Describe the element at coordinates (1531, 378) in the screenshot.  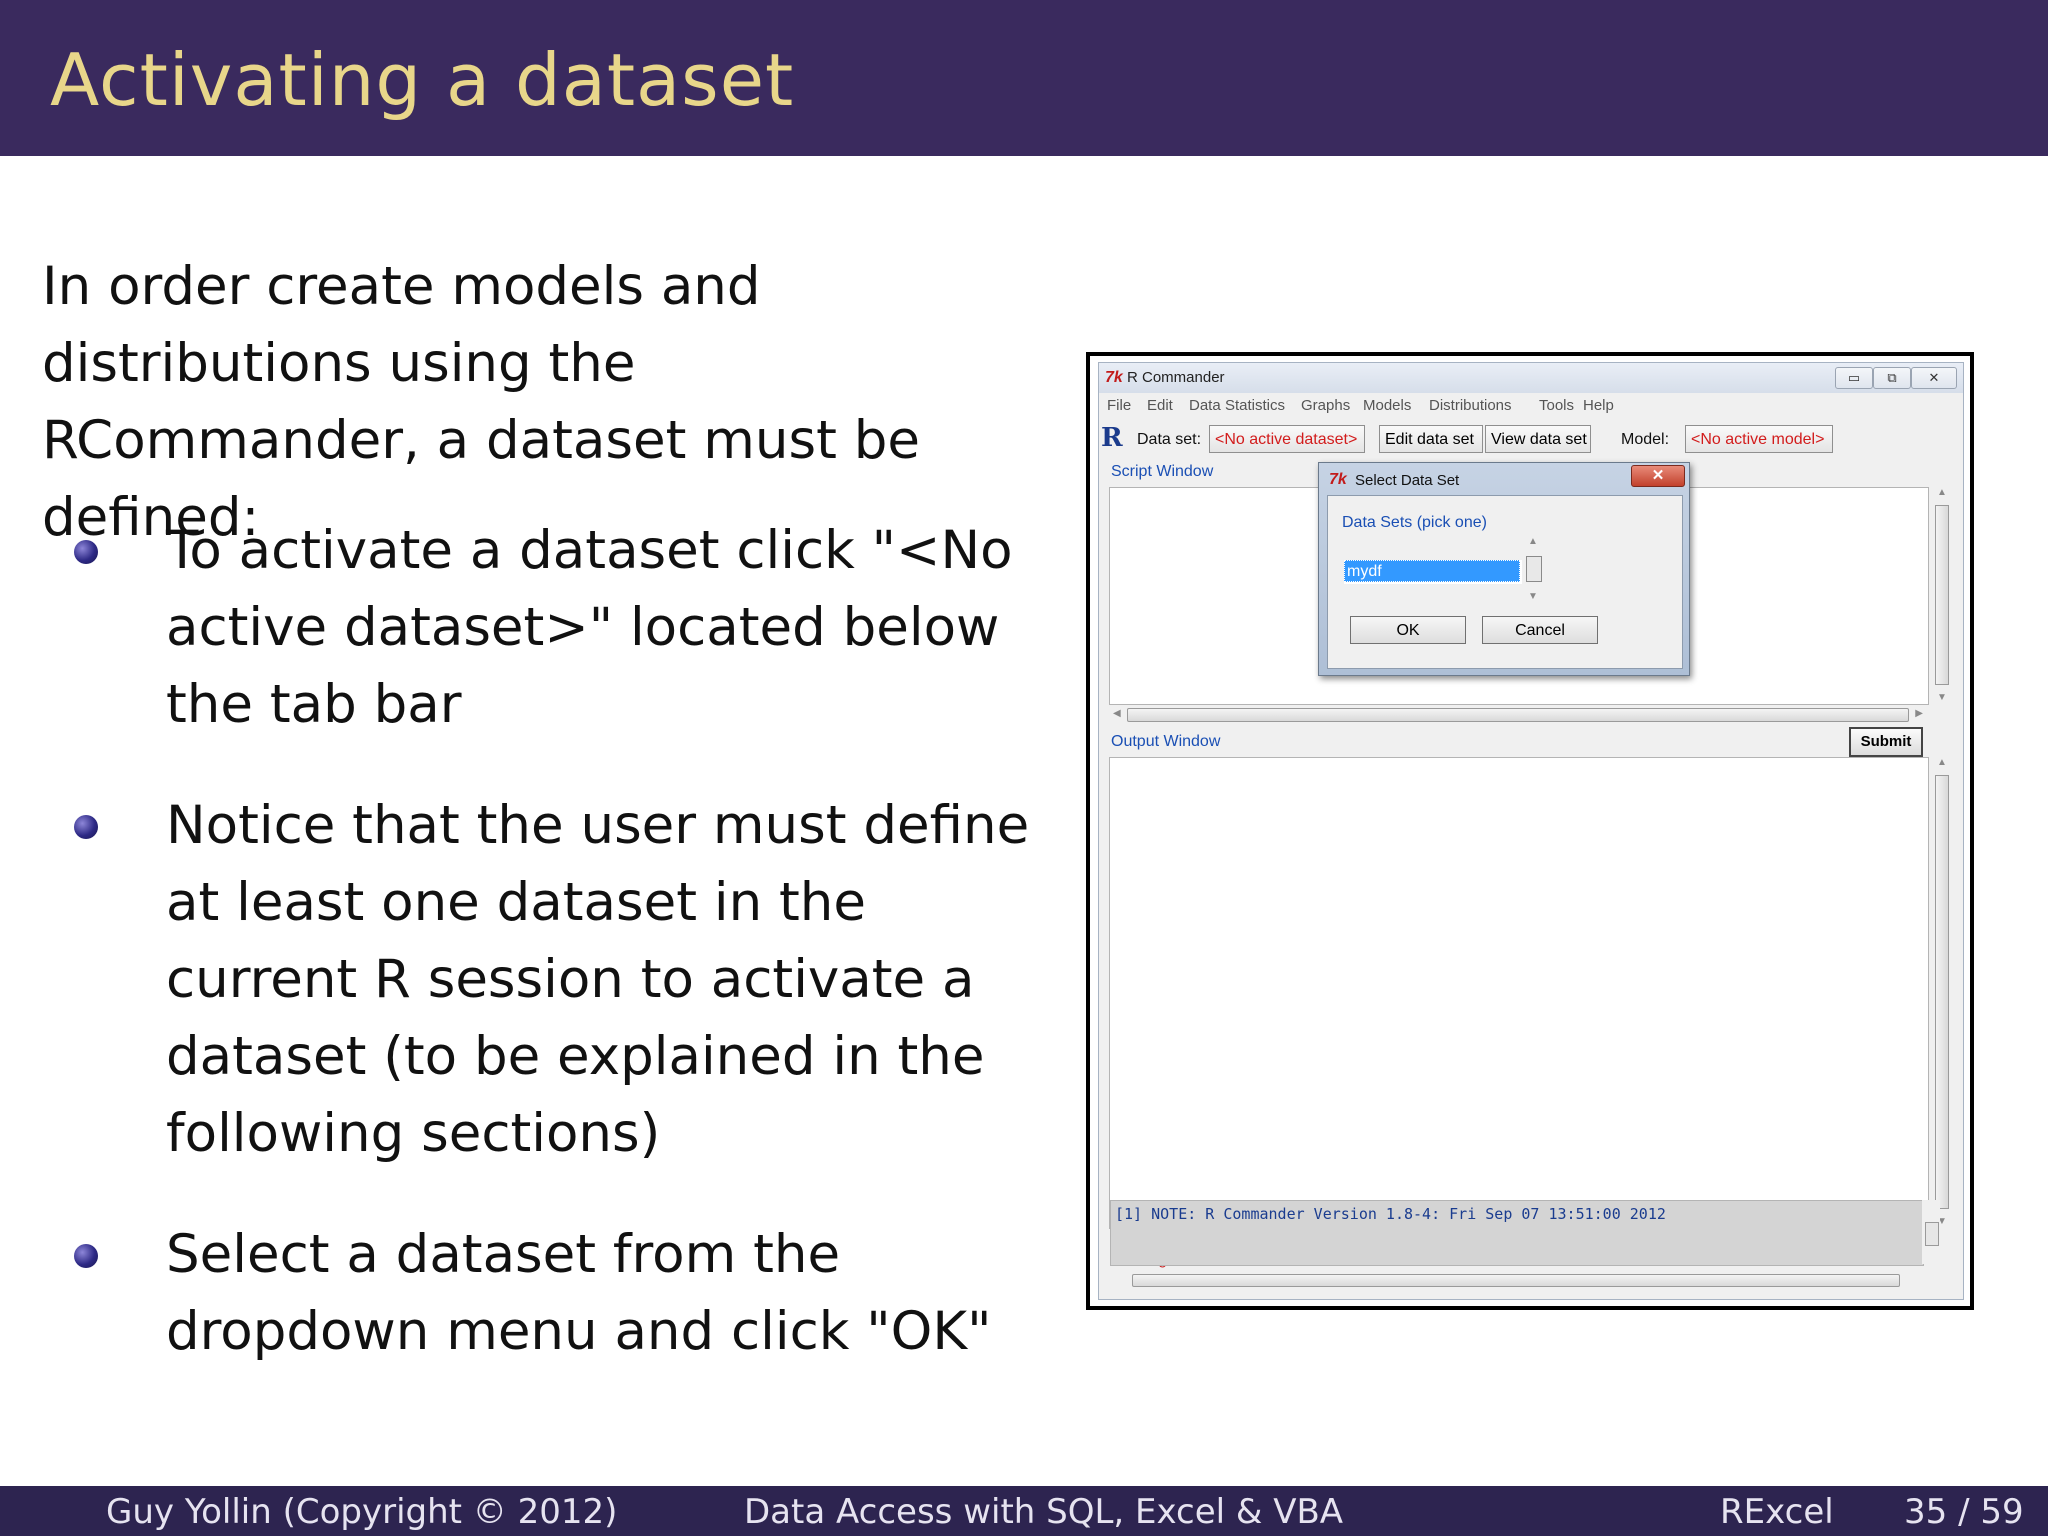
I see `window-titlebar: 7k R Commander ▭ ⧉ ✕` at that location.